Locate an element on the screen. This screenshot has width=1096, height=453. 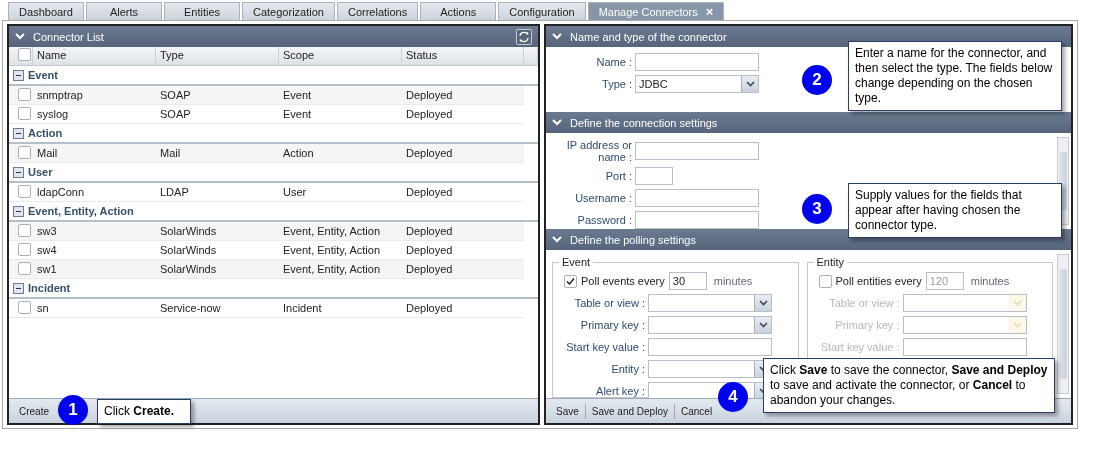
field-label: IP address or name : is located at coordinates (598, 151).